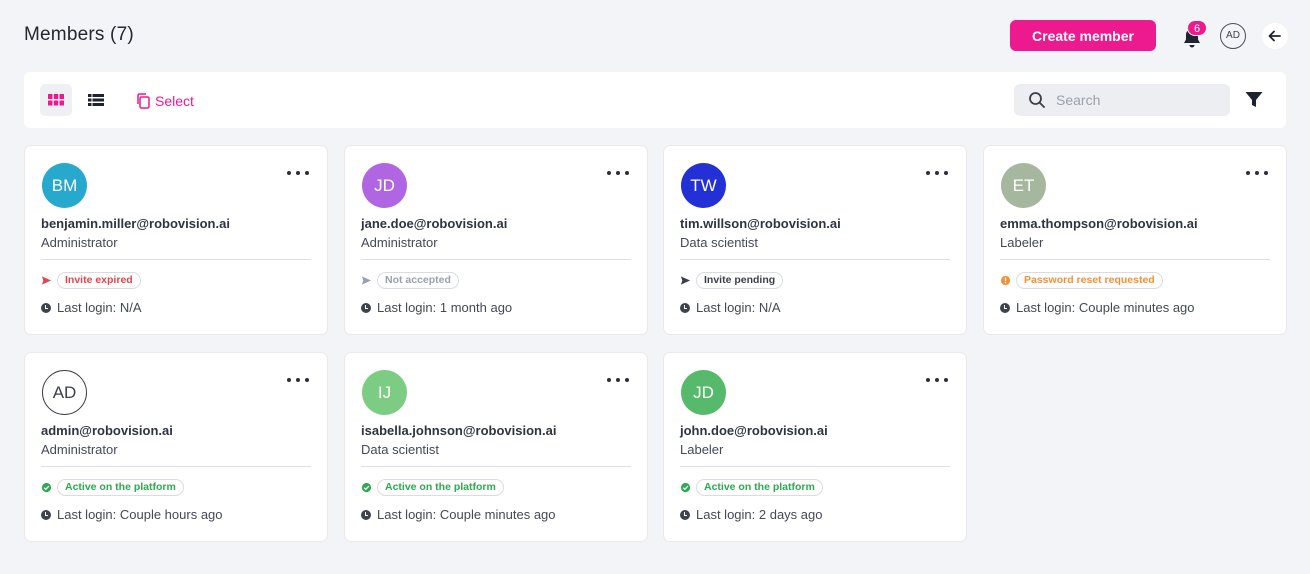 The height and width of the screenshot is (574, 1310). What do you see at coordinates (1140, 100) in the screenshot?
I see `search-input` at bounding box center [1140, 100].